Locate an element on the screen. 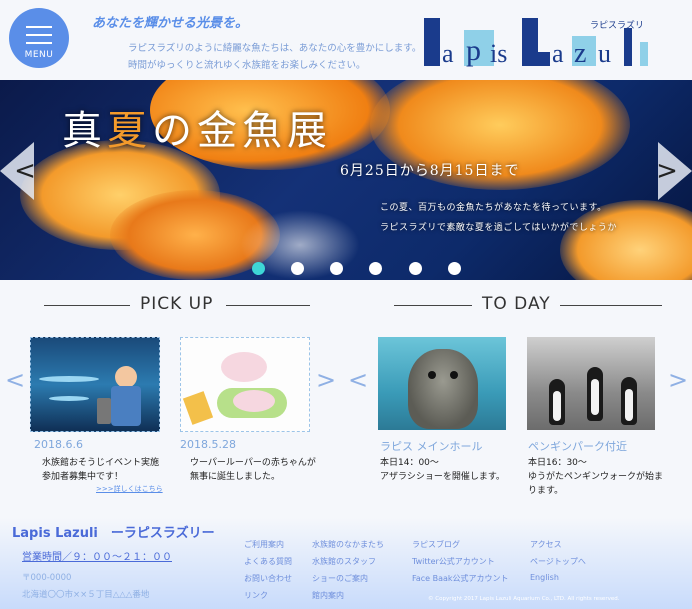  footer-link-facebook: Face Baak公式アカウント is located at coordinates (460, 578).